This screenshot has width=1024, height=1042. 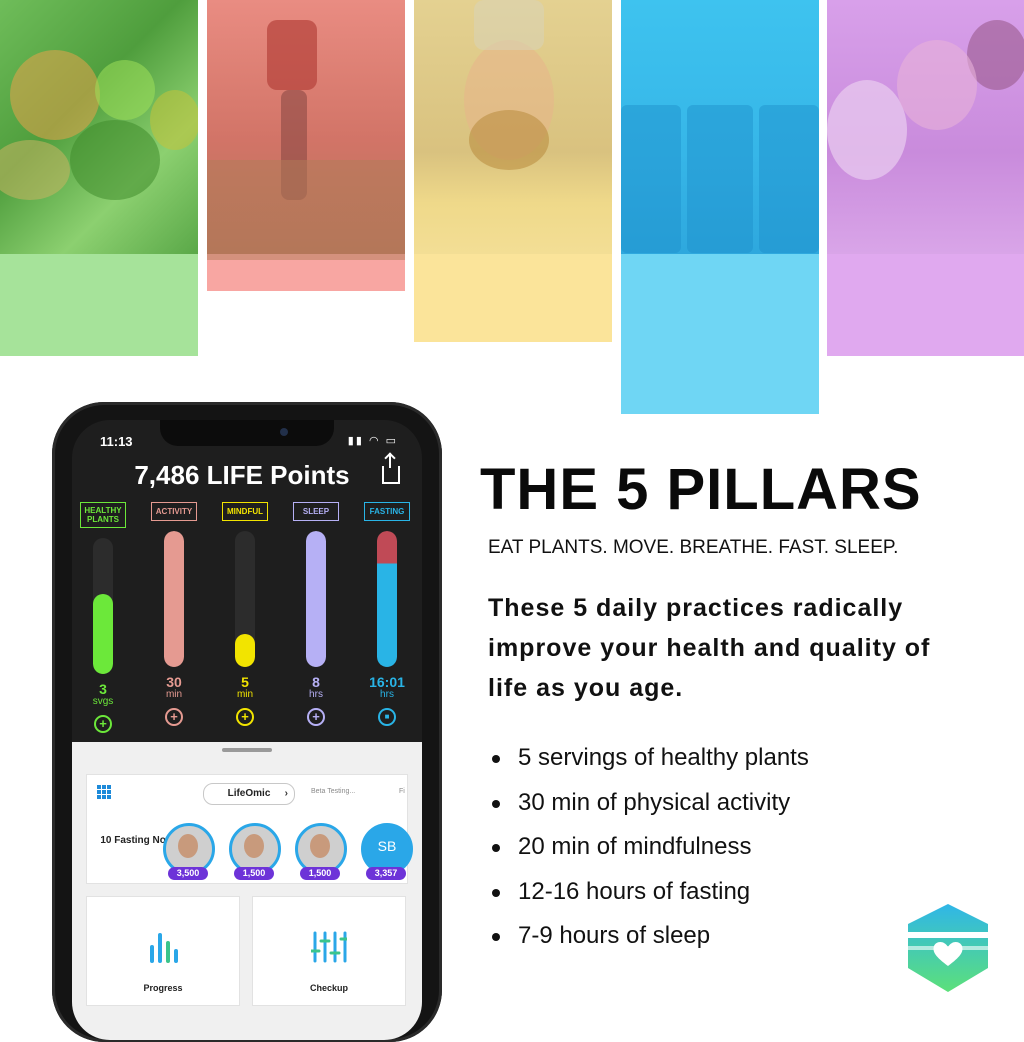 I want to click on pillar-value: 16:01, so click(x=387, y=682).